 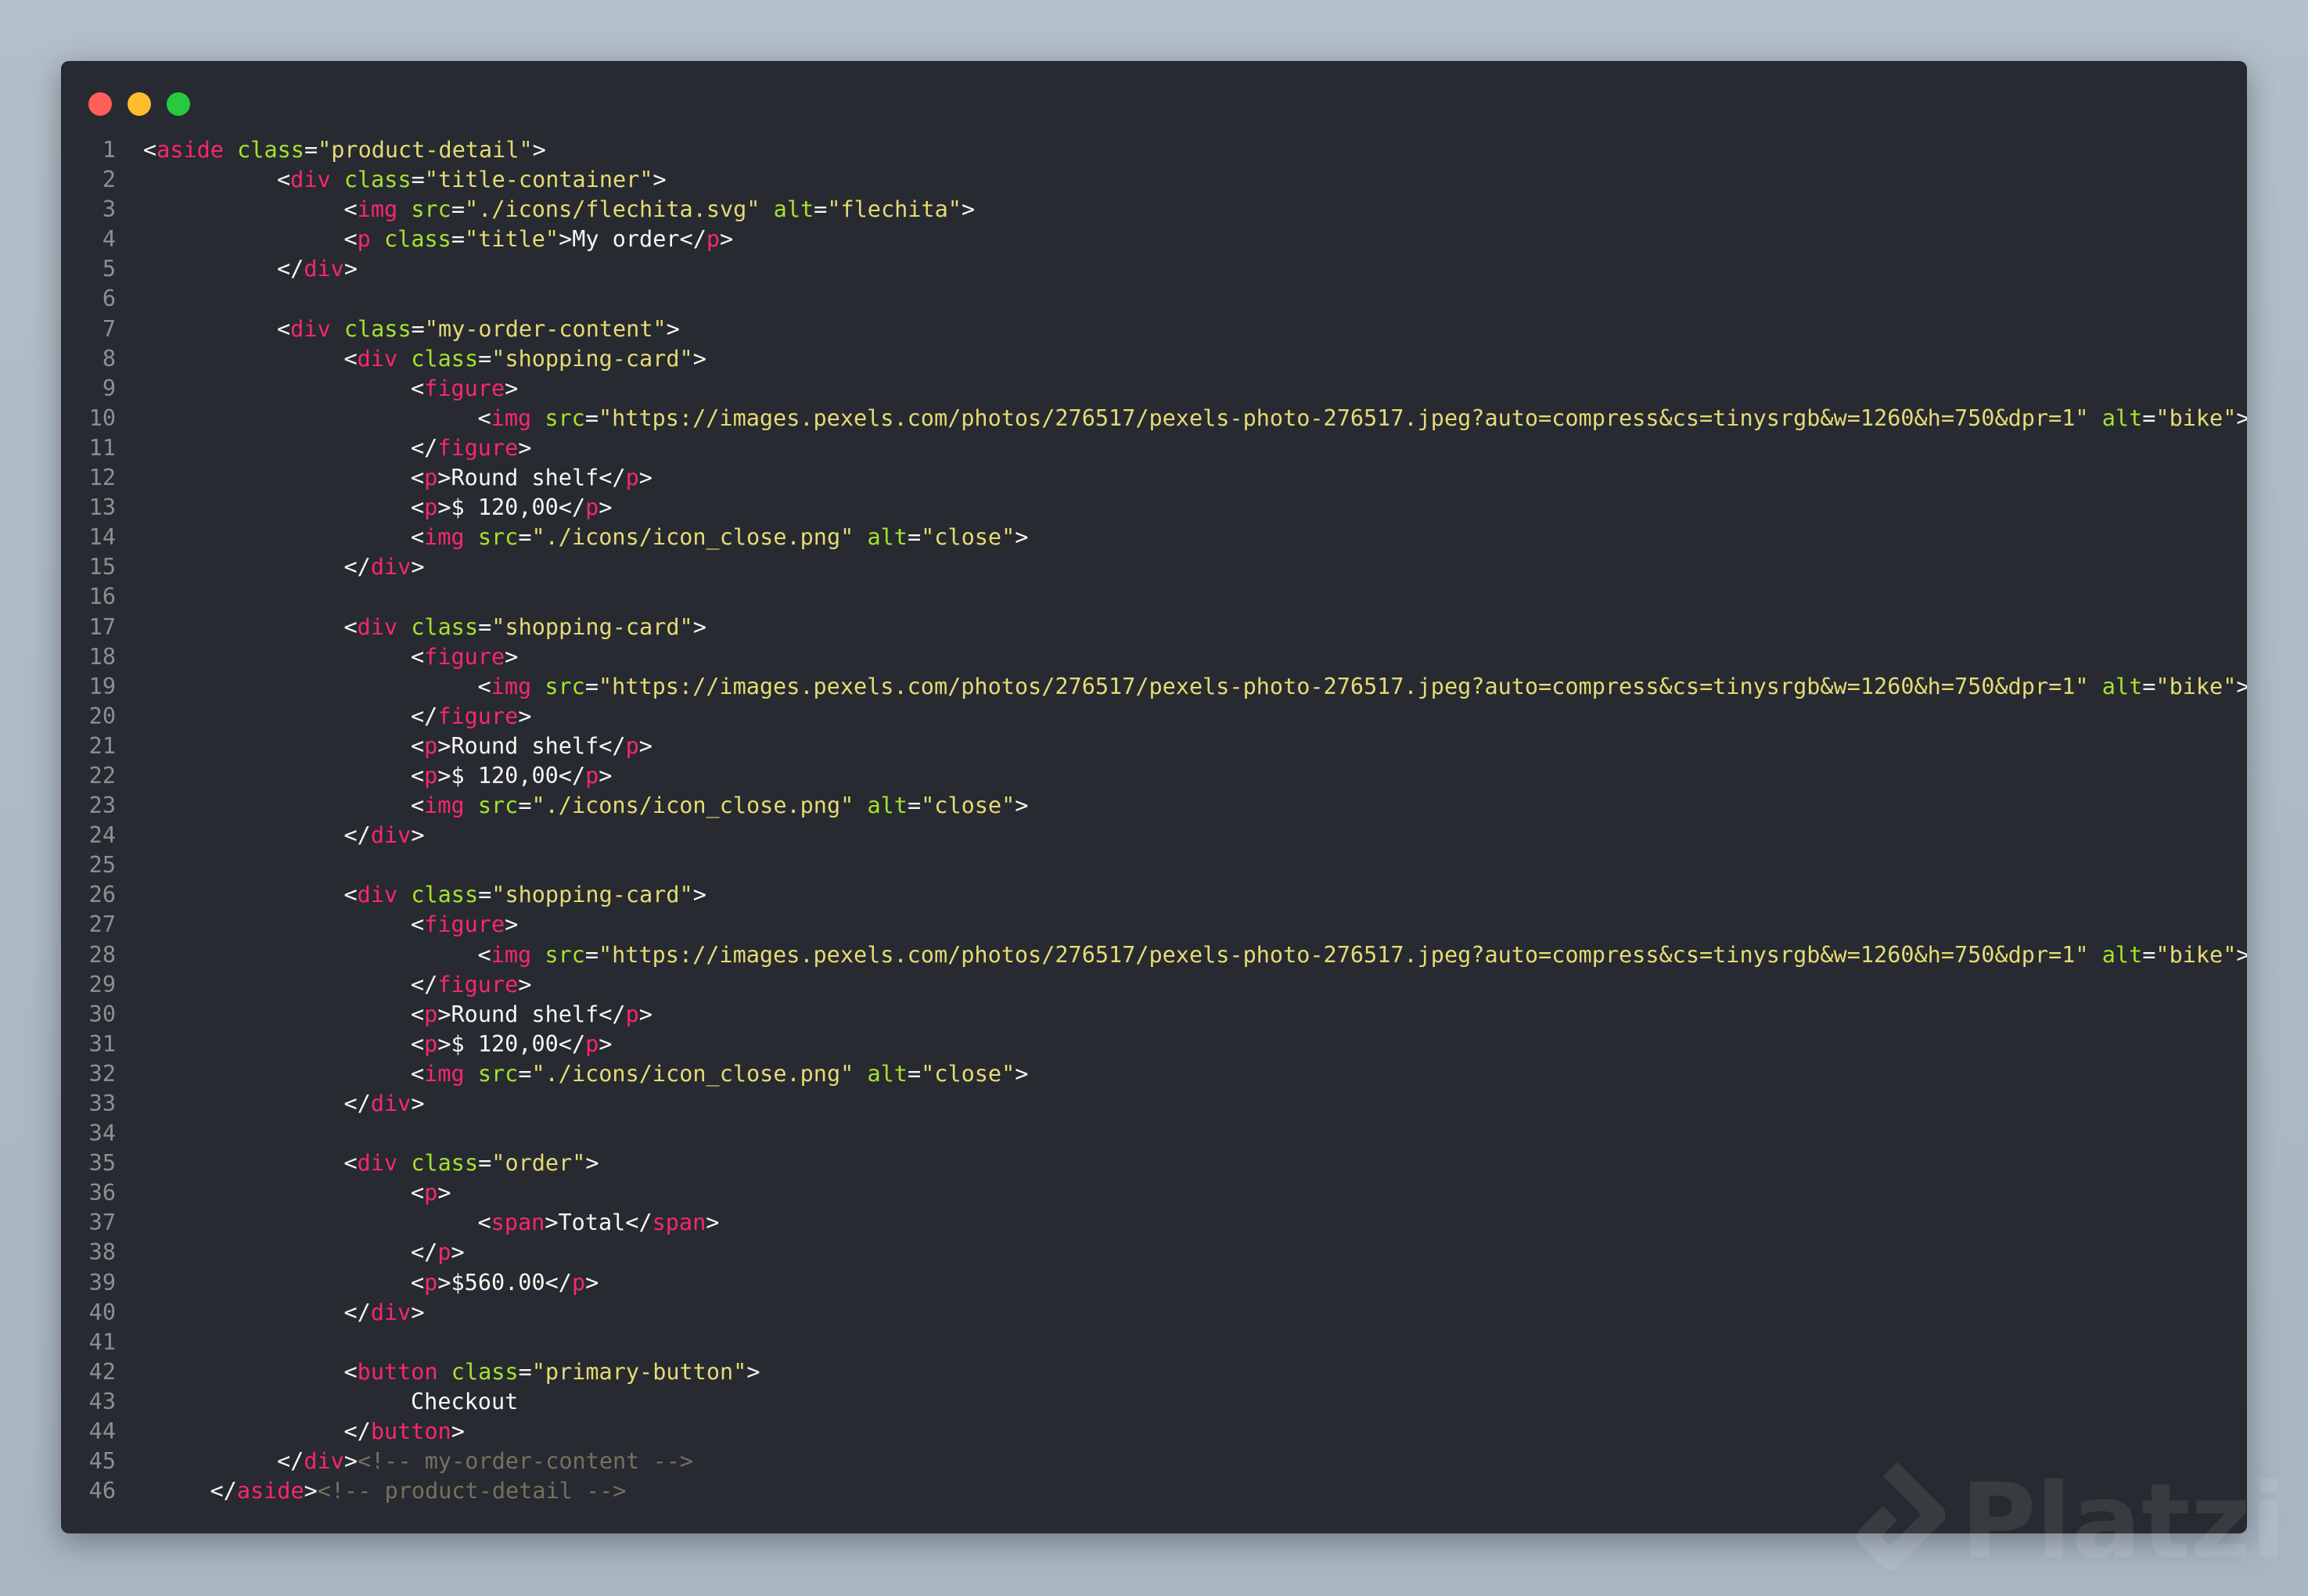 I want to click on code-line: 8 <div class="shopping-card">, so click(x=1154, y=359).